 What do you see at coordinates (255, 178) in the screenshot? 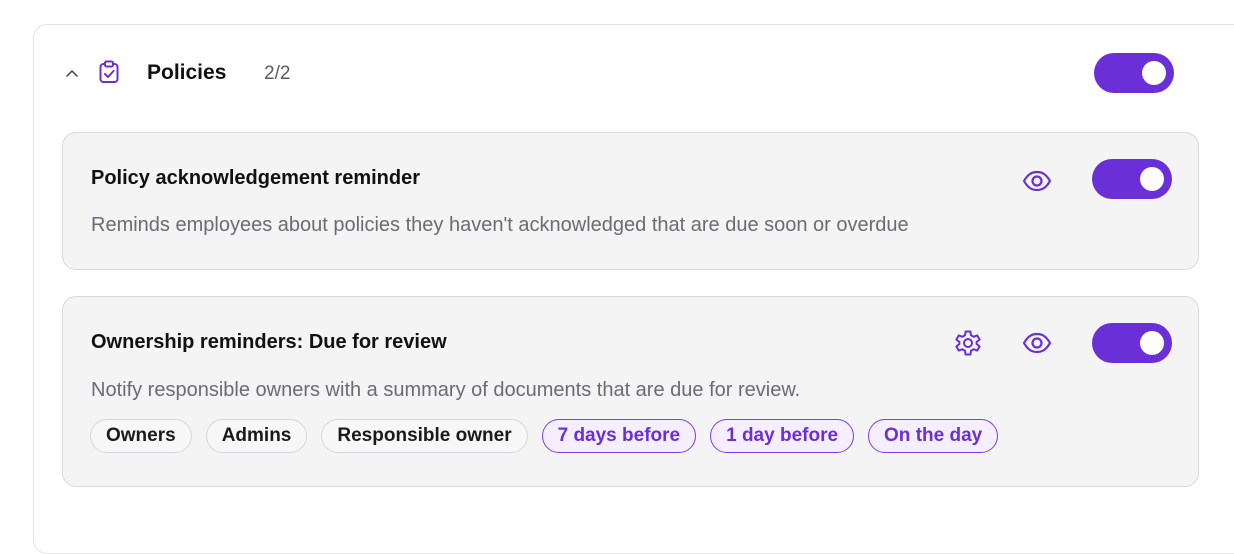
I see `card-title: Policy acknowledgement reminder` at bounding box center [255, 178].